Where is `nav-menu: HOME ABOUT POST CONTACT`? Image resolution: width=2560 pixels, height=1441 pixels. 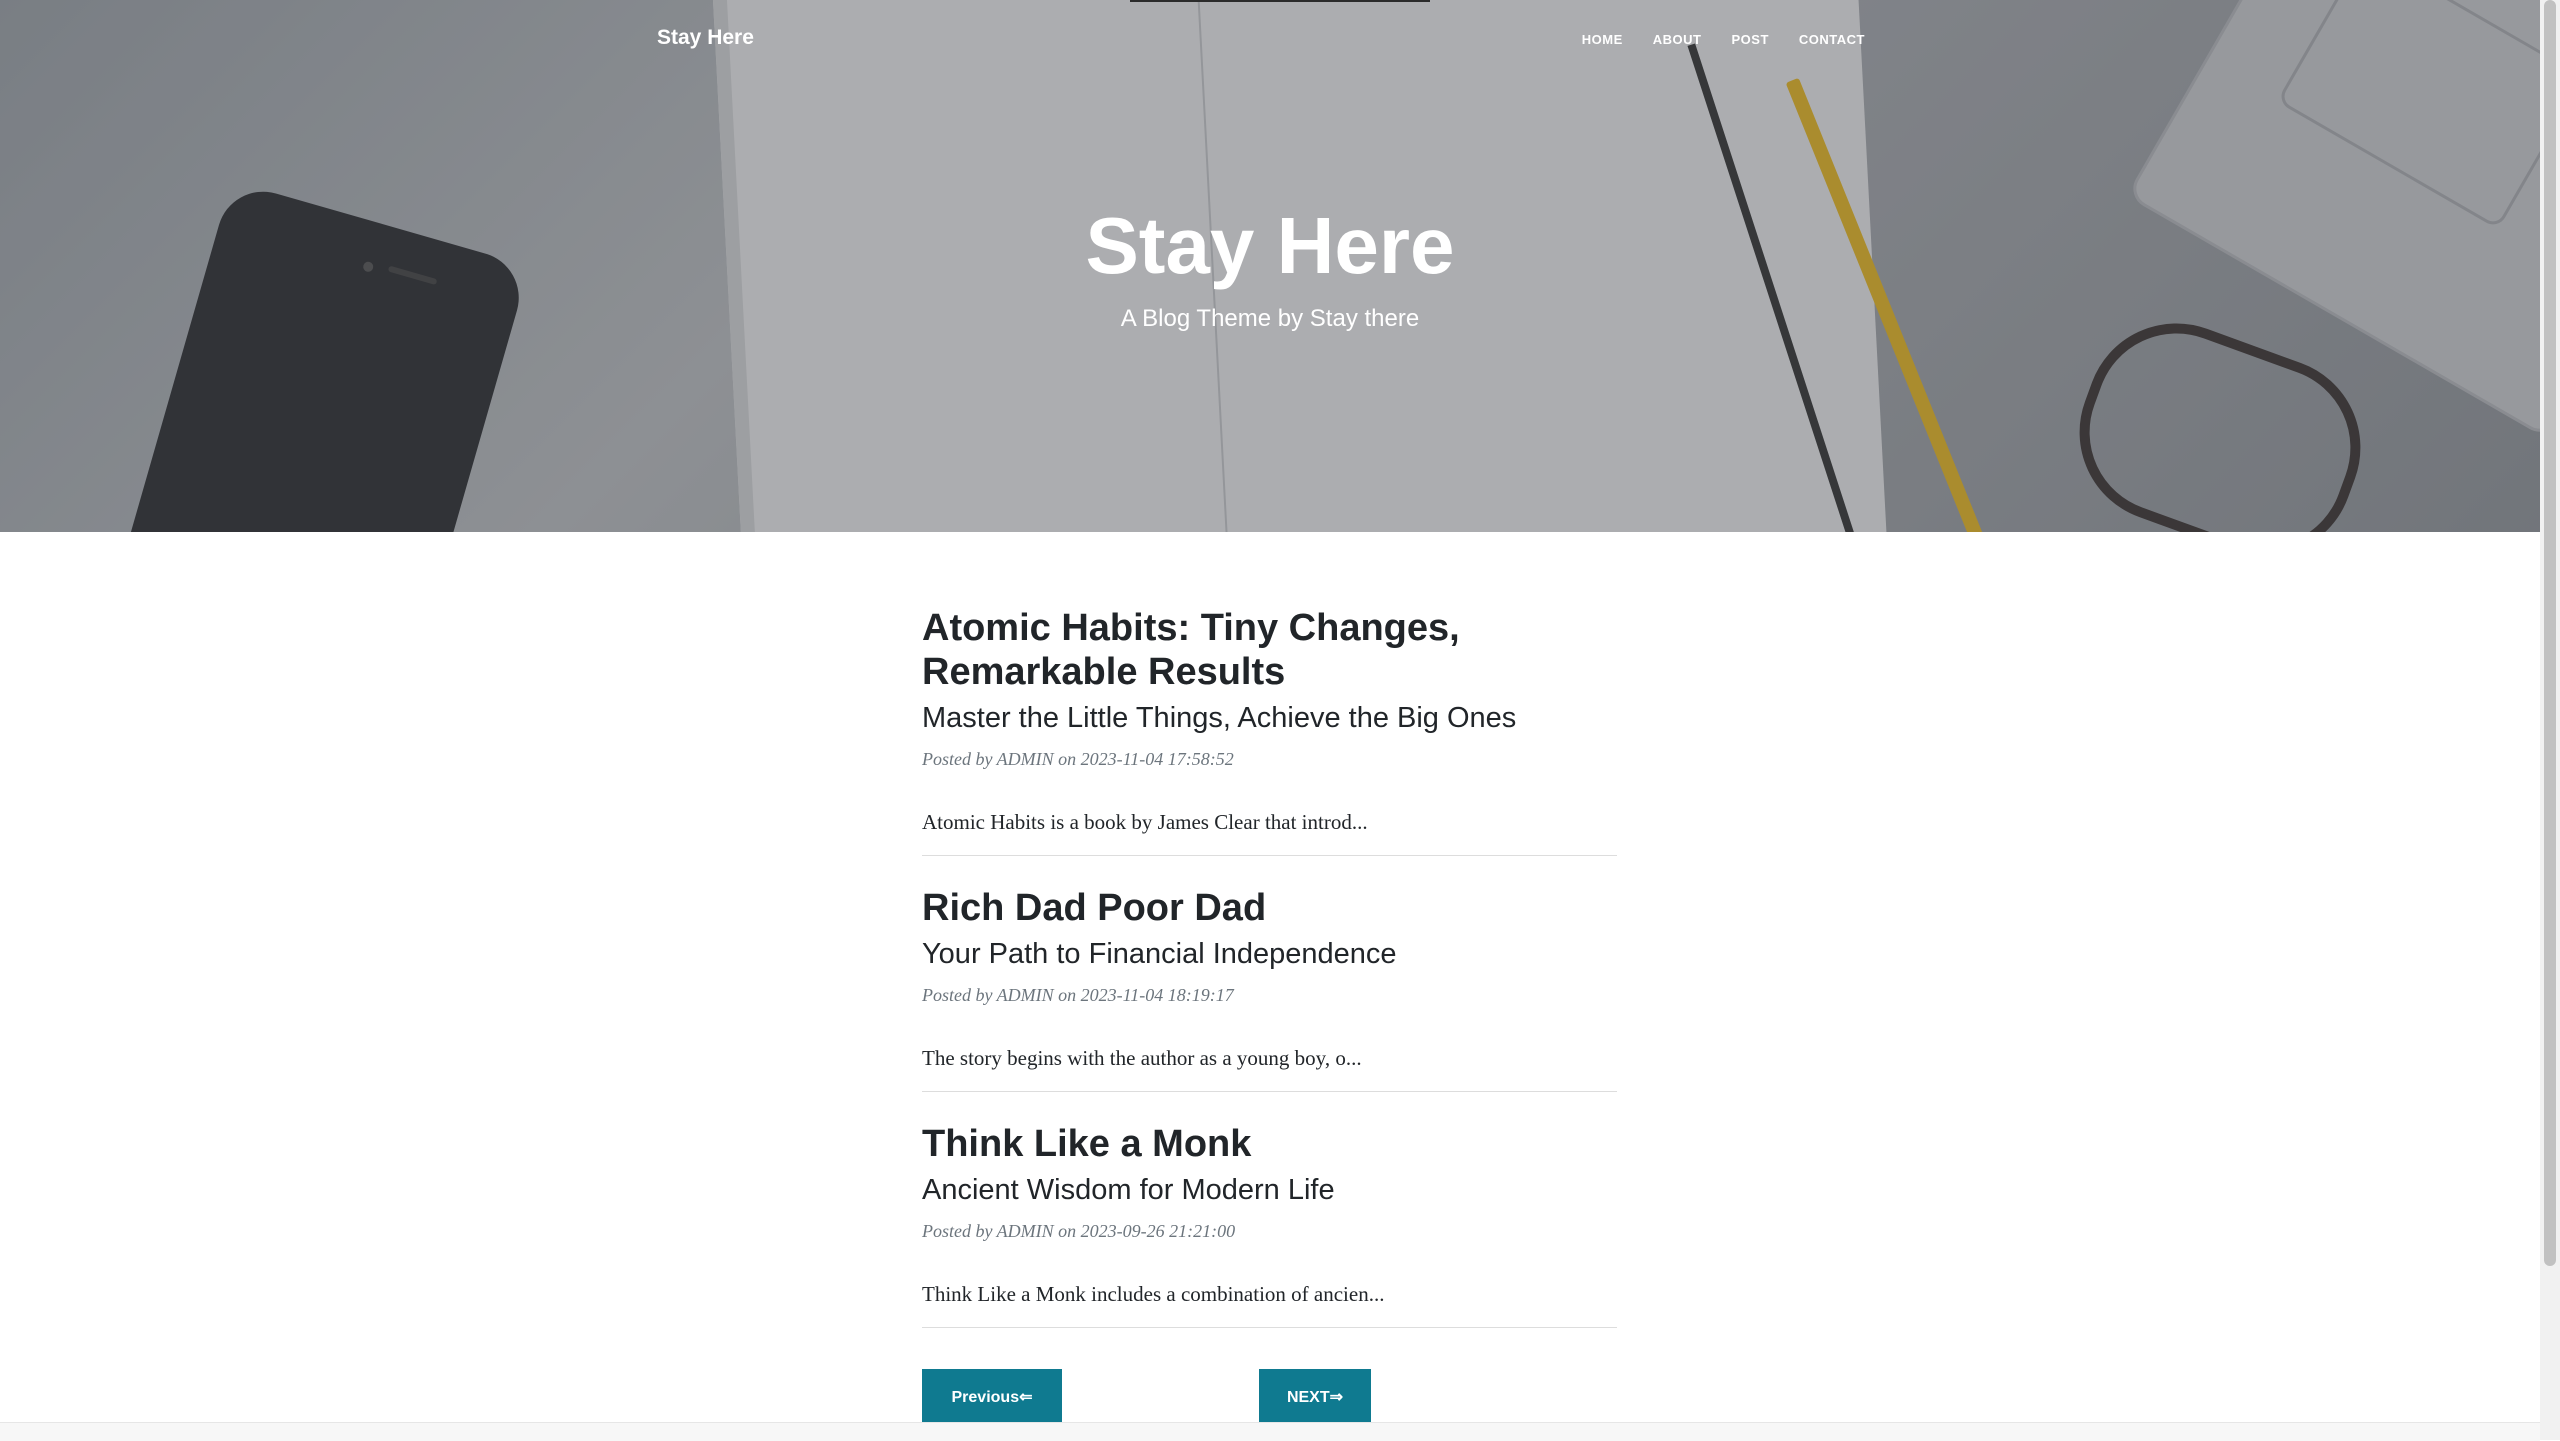
nav-menu: HOME ABOUT POST CONTACT is located at coordinates (1723, 39).